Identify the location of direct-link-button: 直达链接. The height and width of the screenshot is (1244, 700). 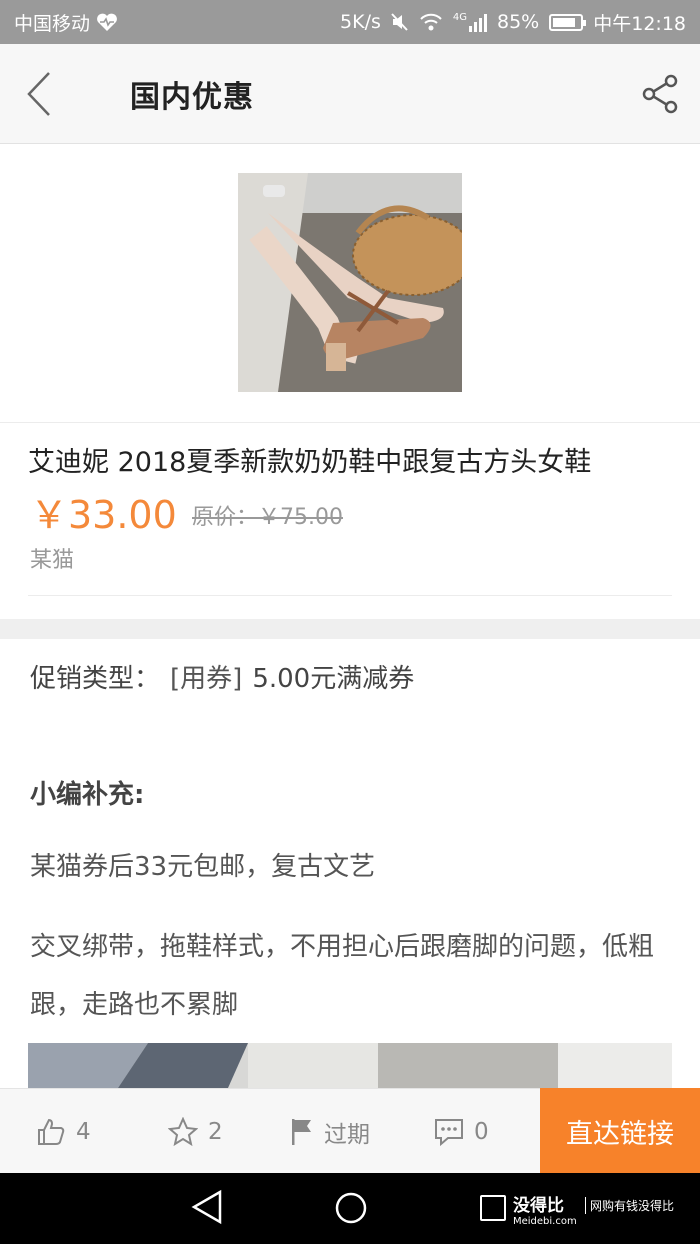
(620, 1131).